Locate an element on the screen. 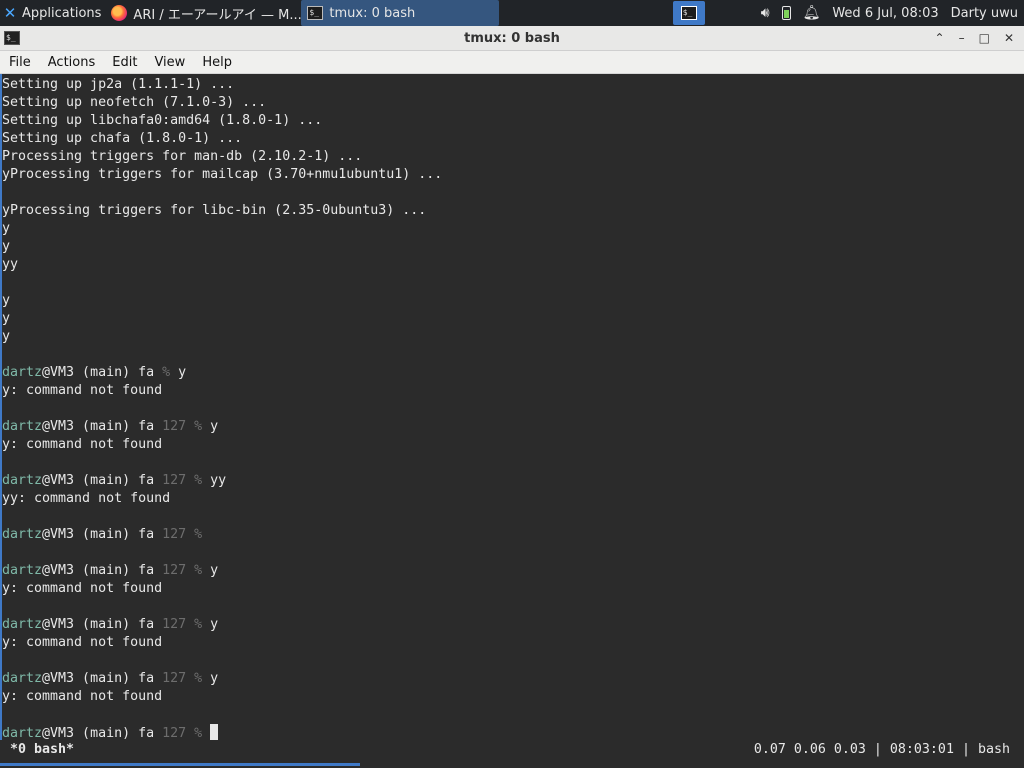  menu-actions: Actions is located at coordinates (71, 62).